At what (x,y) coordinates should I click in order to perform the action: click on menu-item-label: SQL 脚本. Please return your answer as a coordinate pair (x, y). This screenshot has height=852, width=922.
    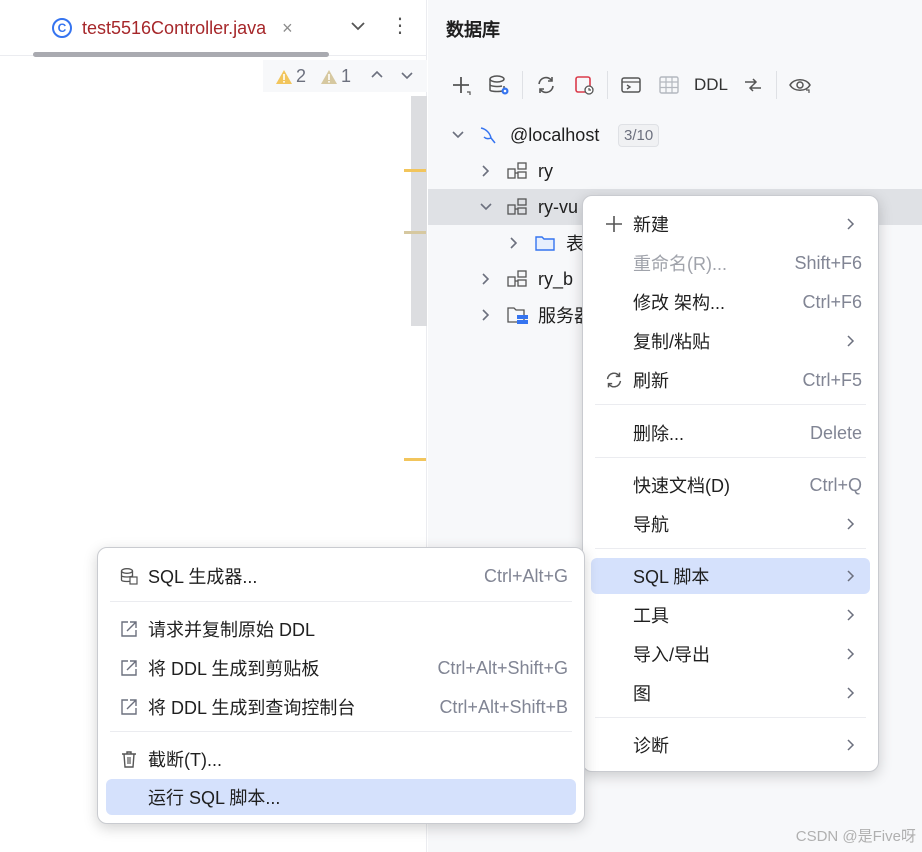
    Looking at the image, I should click on (671, 577).